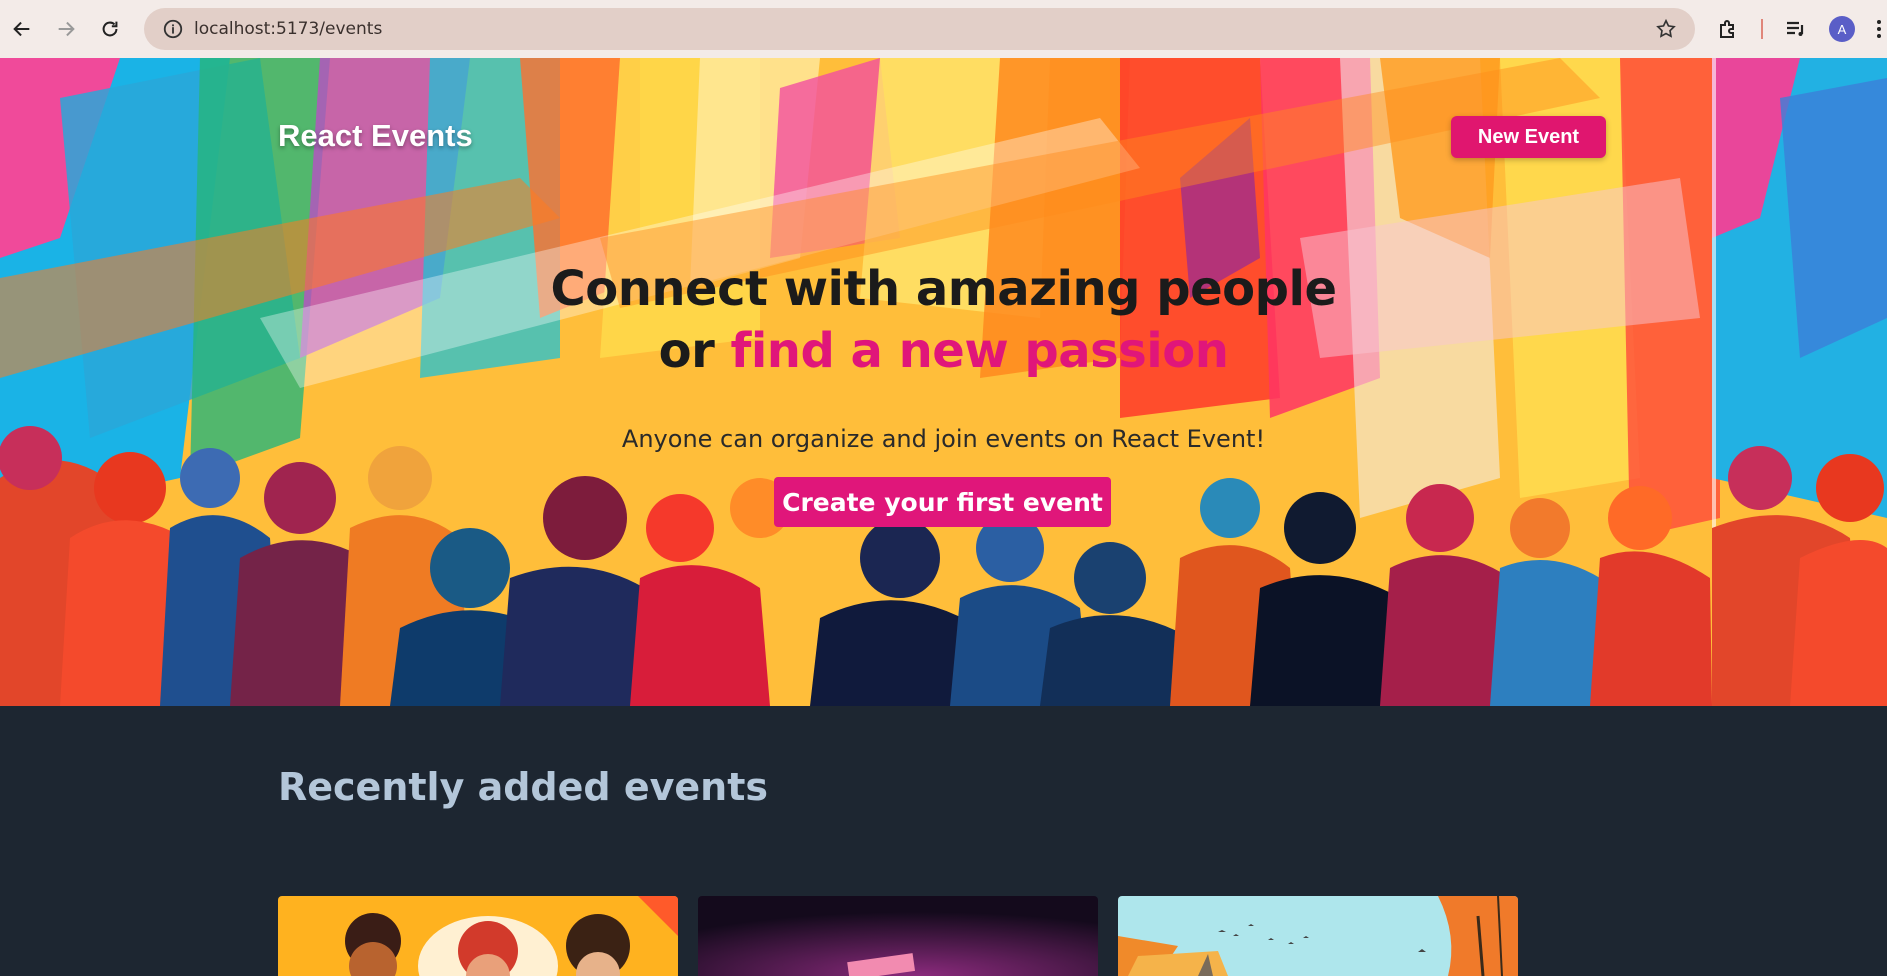 This screenshot has height=976, width=1887. I want to click on recent-events-title: Recently added events, so click(523, 787).